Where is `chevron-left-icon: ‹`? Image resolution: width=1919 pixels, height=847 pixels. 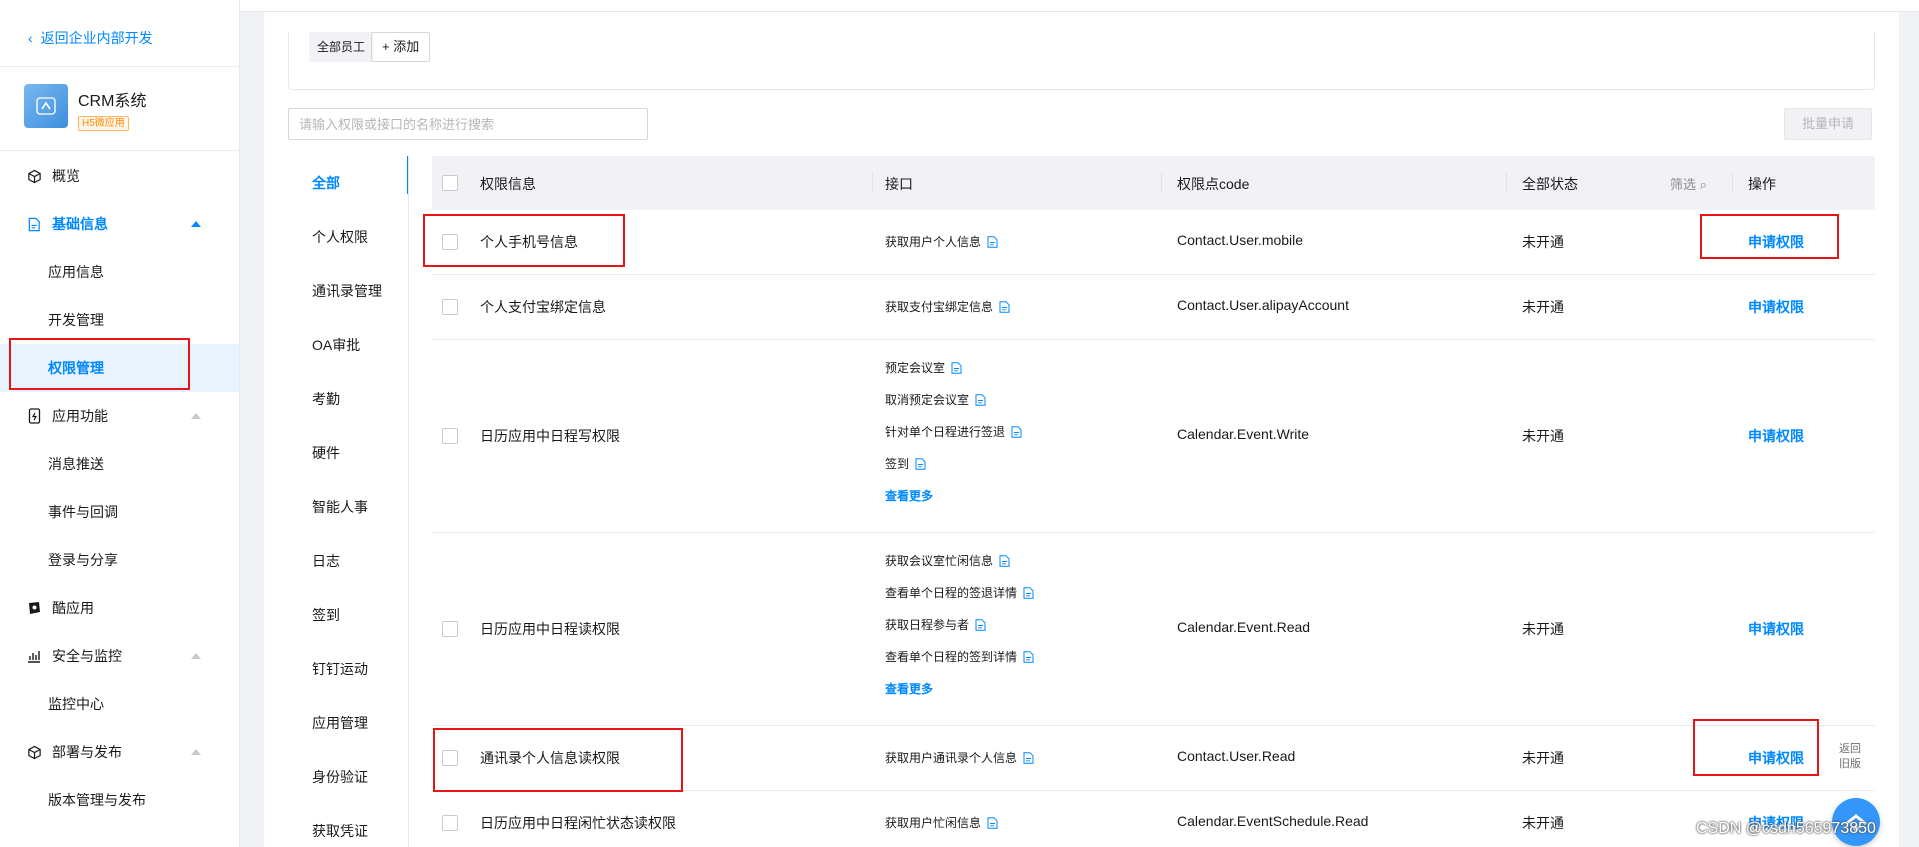
chevron-left-icon: ‹ is located at coordinates (30, 38).